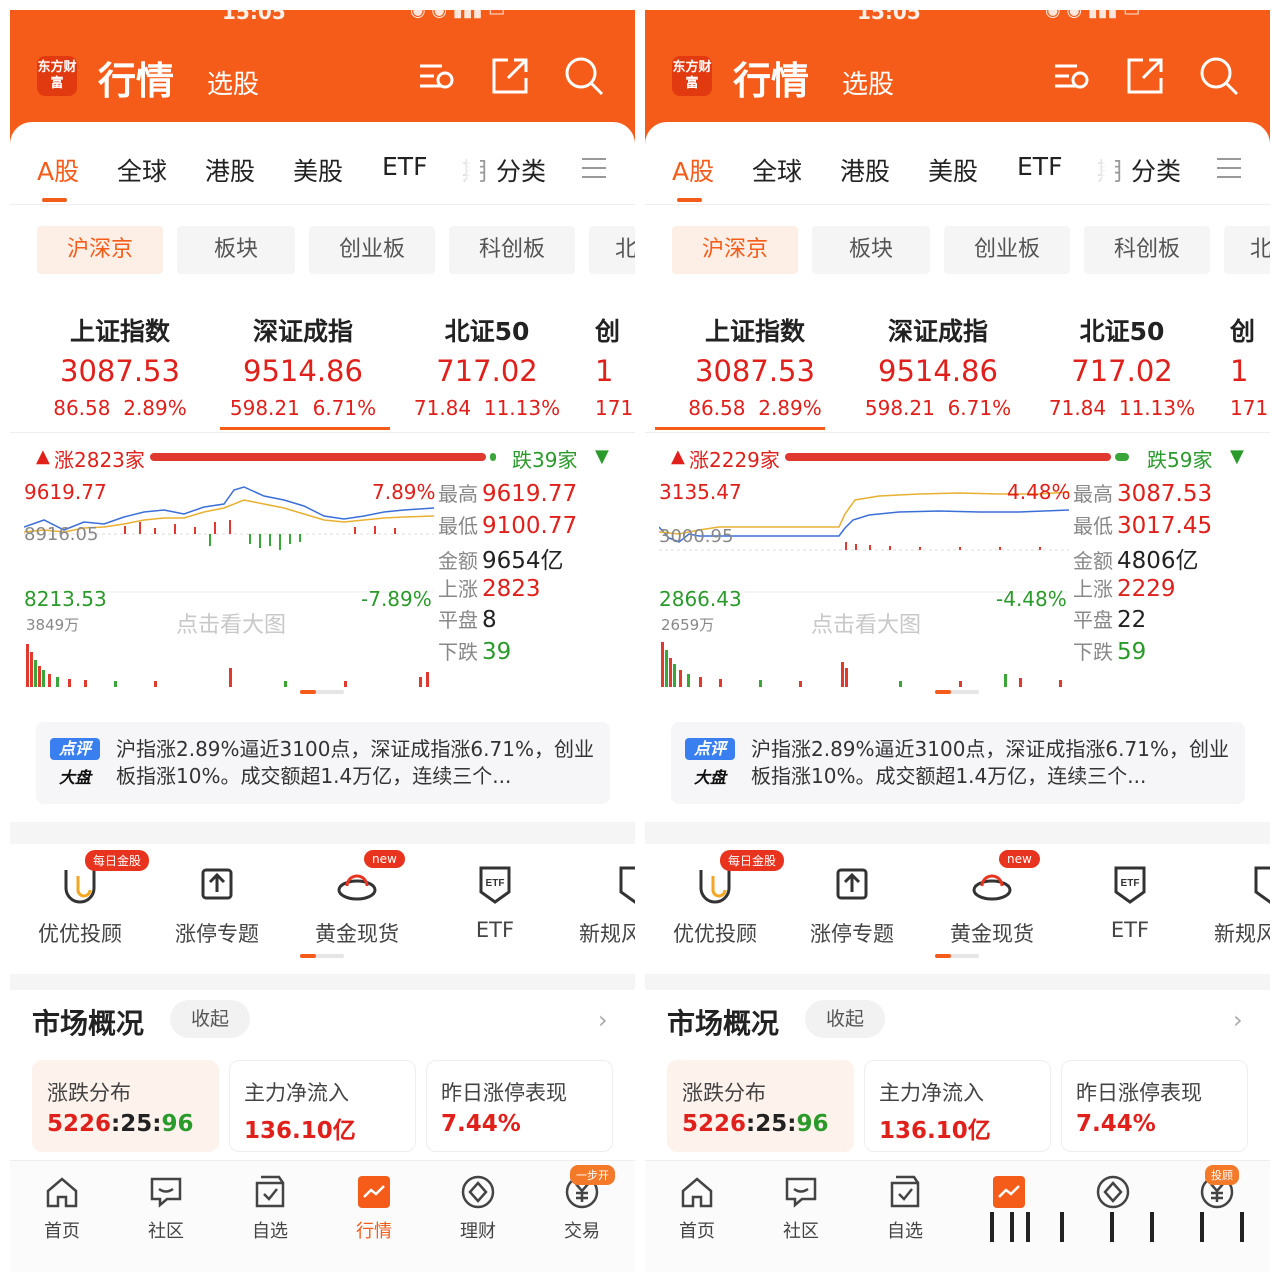 The image size is (1280, 1280). I want to click on nav-finance: 理财, so click(478, 1208).